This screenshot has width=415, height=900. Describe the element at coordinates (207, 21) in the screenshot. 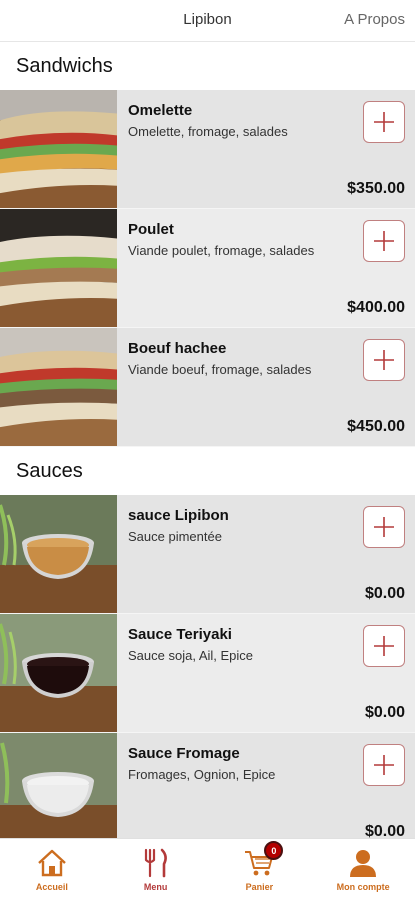

I see `top-bar: Lipibon A Propos` at that location.